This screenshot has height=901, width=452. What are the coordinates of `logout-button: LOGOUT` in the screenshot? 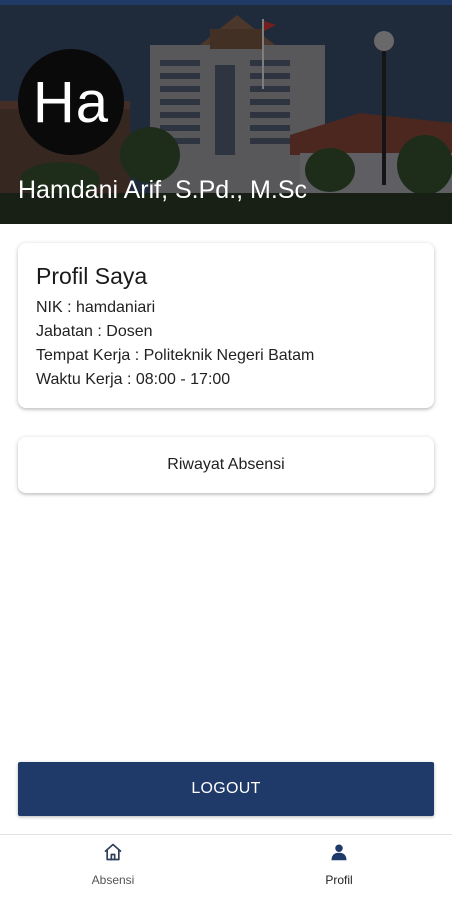 It's located at (226, 789).